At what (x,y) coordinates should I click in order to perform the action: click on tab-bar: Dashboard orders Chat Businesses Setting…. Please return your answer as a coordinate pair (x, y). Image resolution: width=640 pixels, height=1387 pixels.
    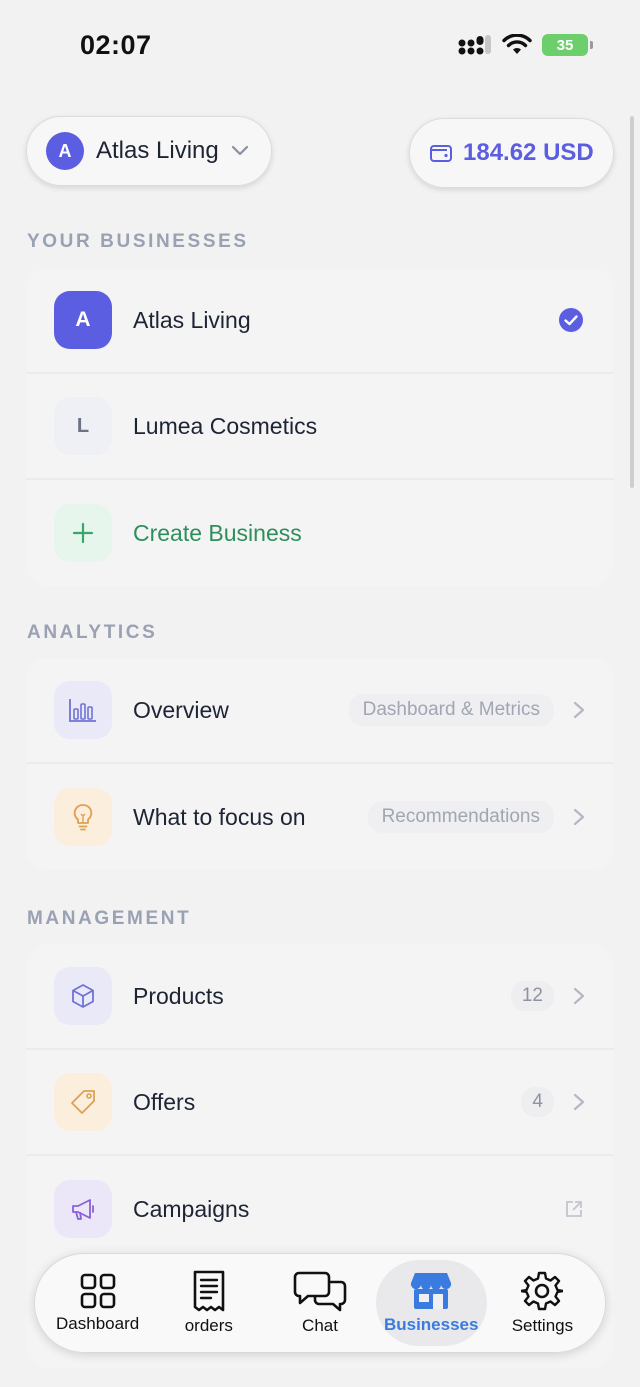
    Looking at the image, I should click on (320, 1303).